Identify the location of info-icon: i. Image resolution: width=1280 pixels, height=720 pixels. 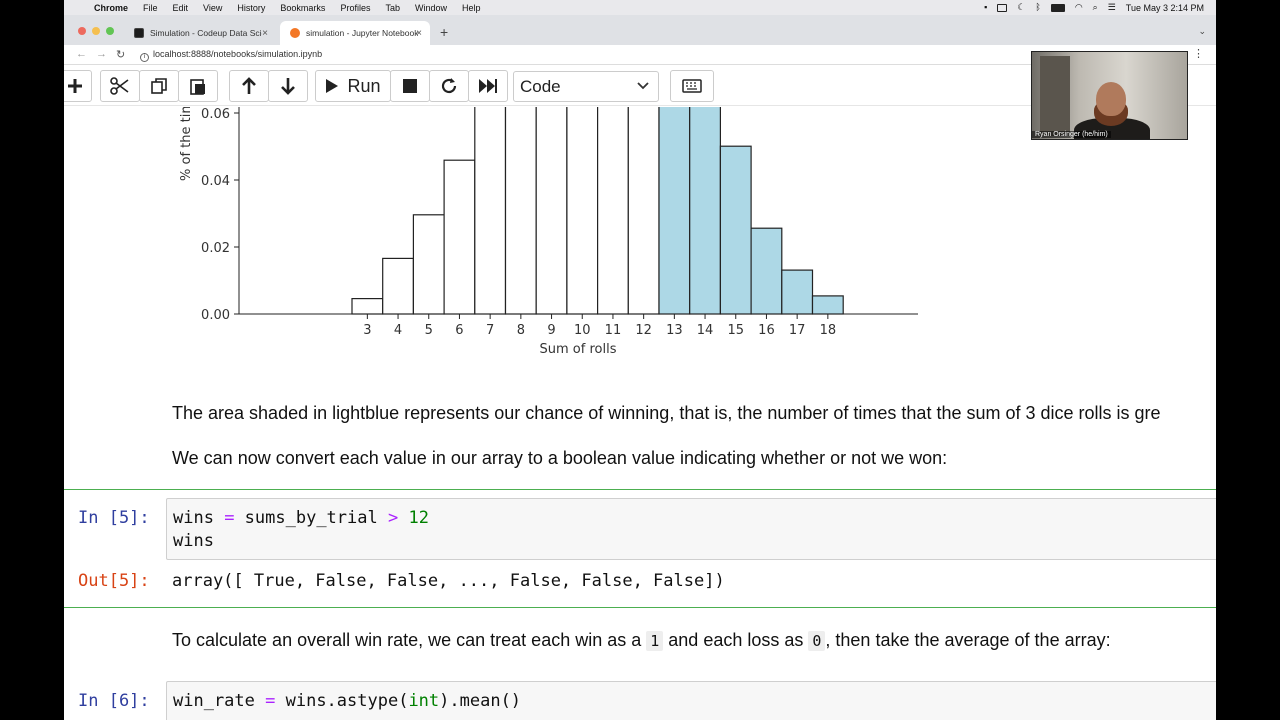
(144, 57).